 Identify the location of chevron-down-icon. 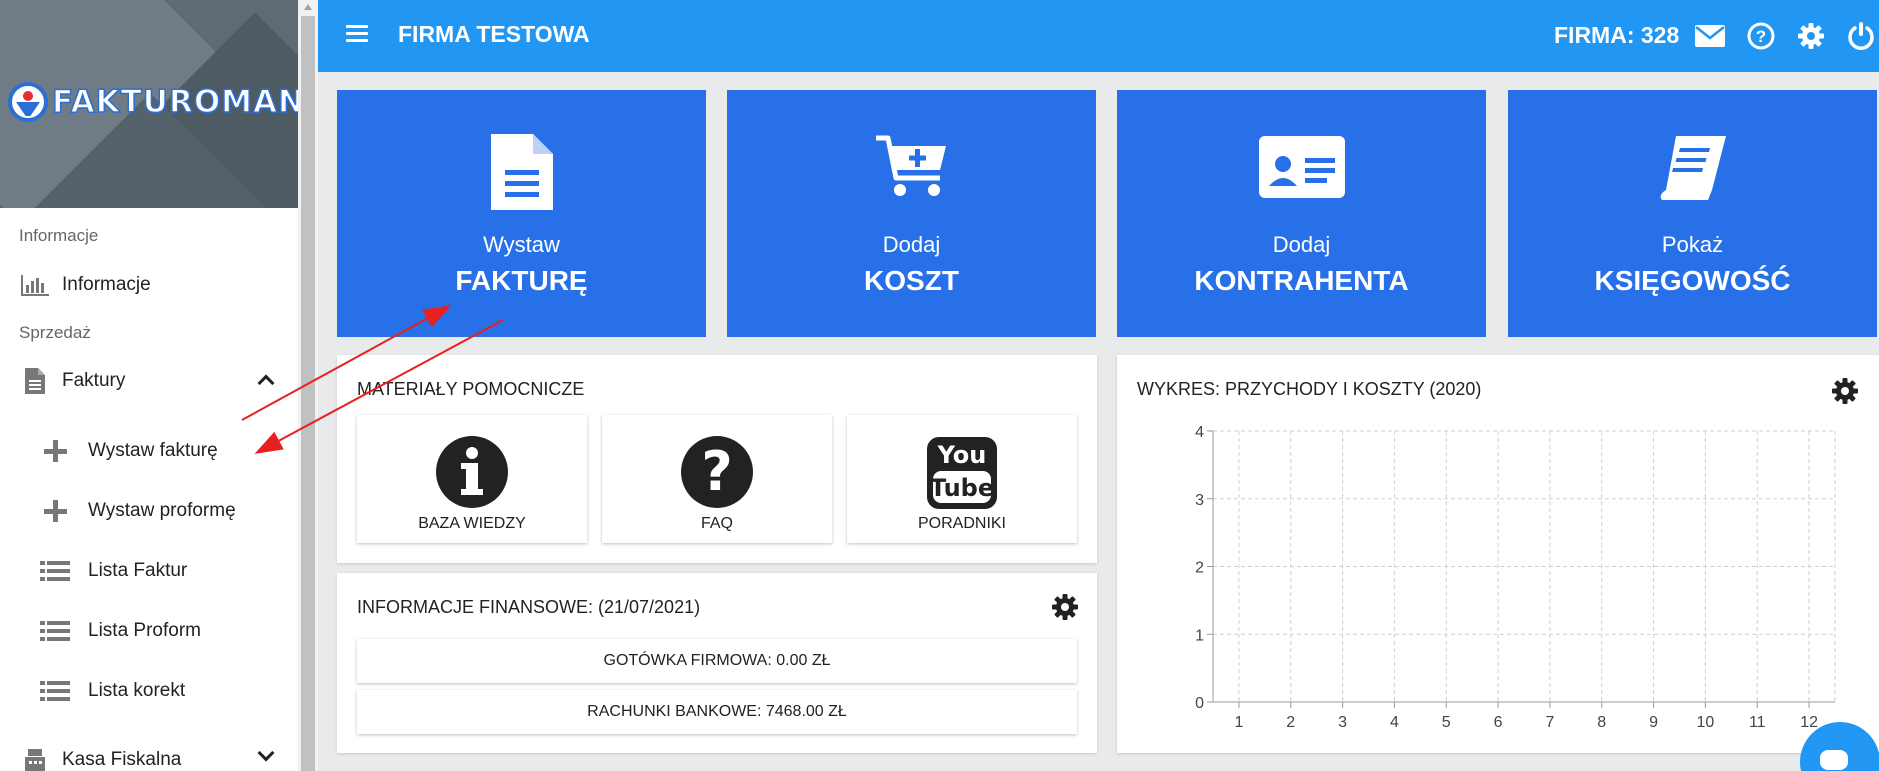
(266, 753).